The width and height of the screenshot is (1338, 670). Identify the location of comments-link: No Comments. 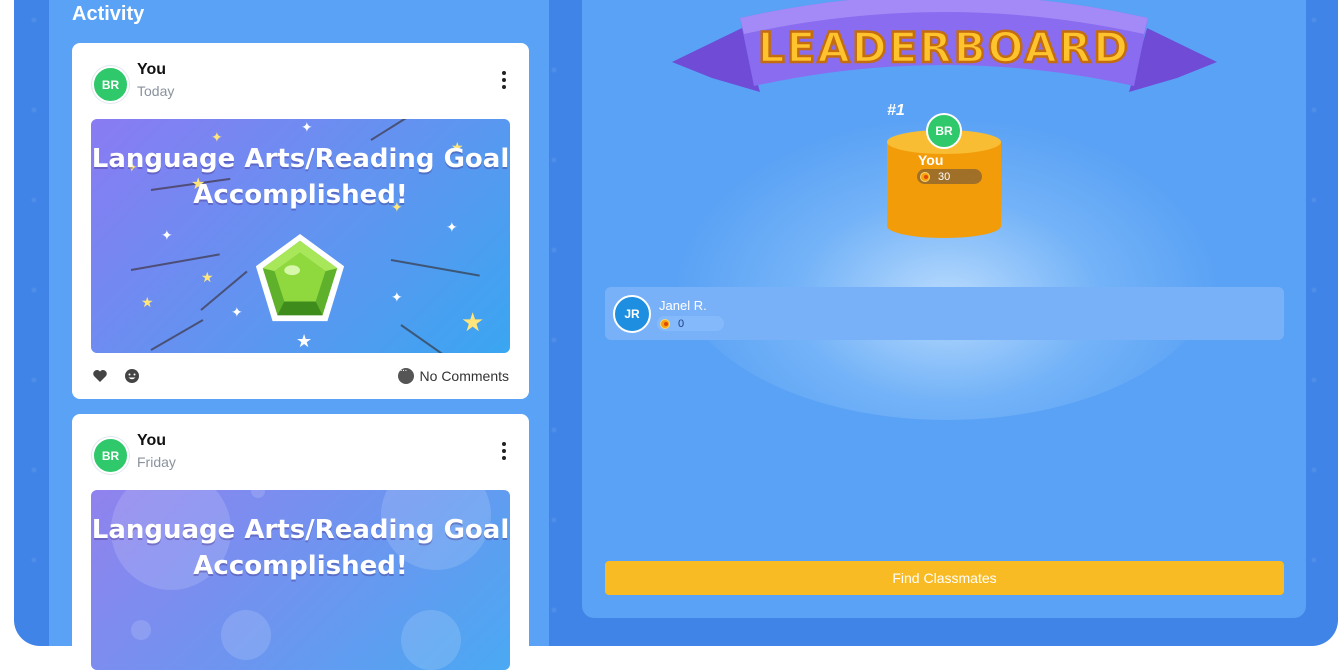
(453, 374).